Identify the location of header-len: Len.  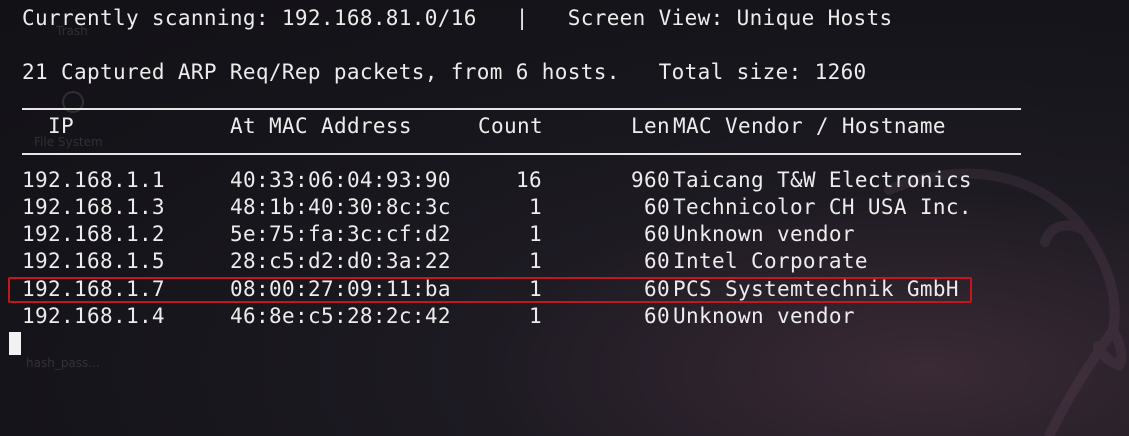
(650, 126).